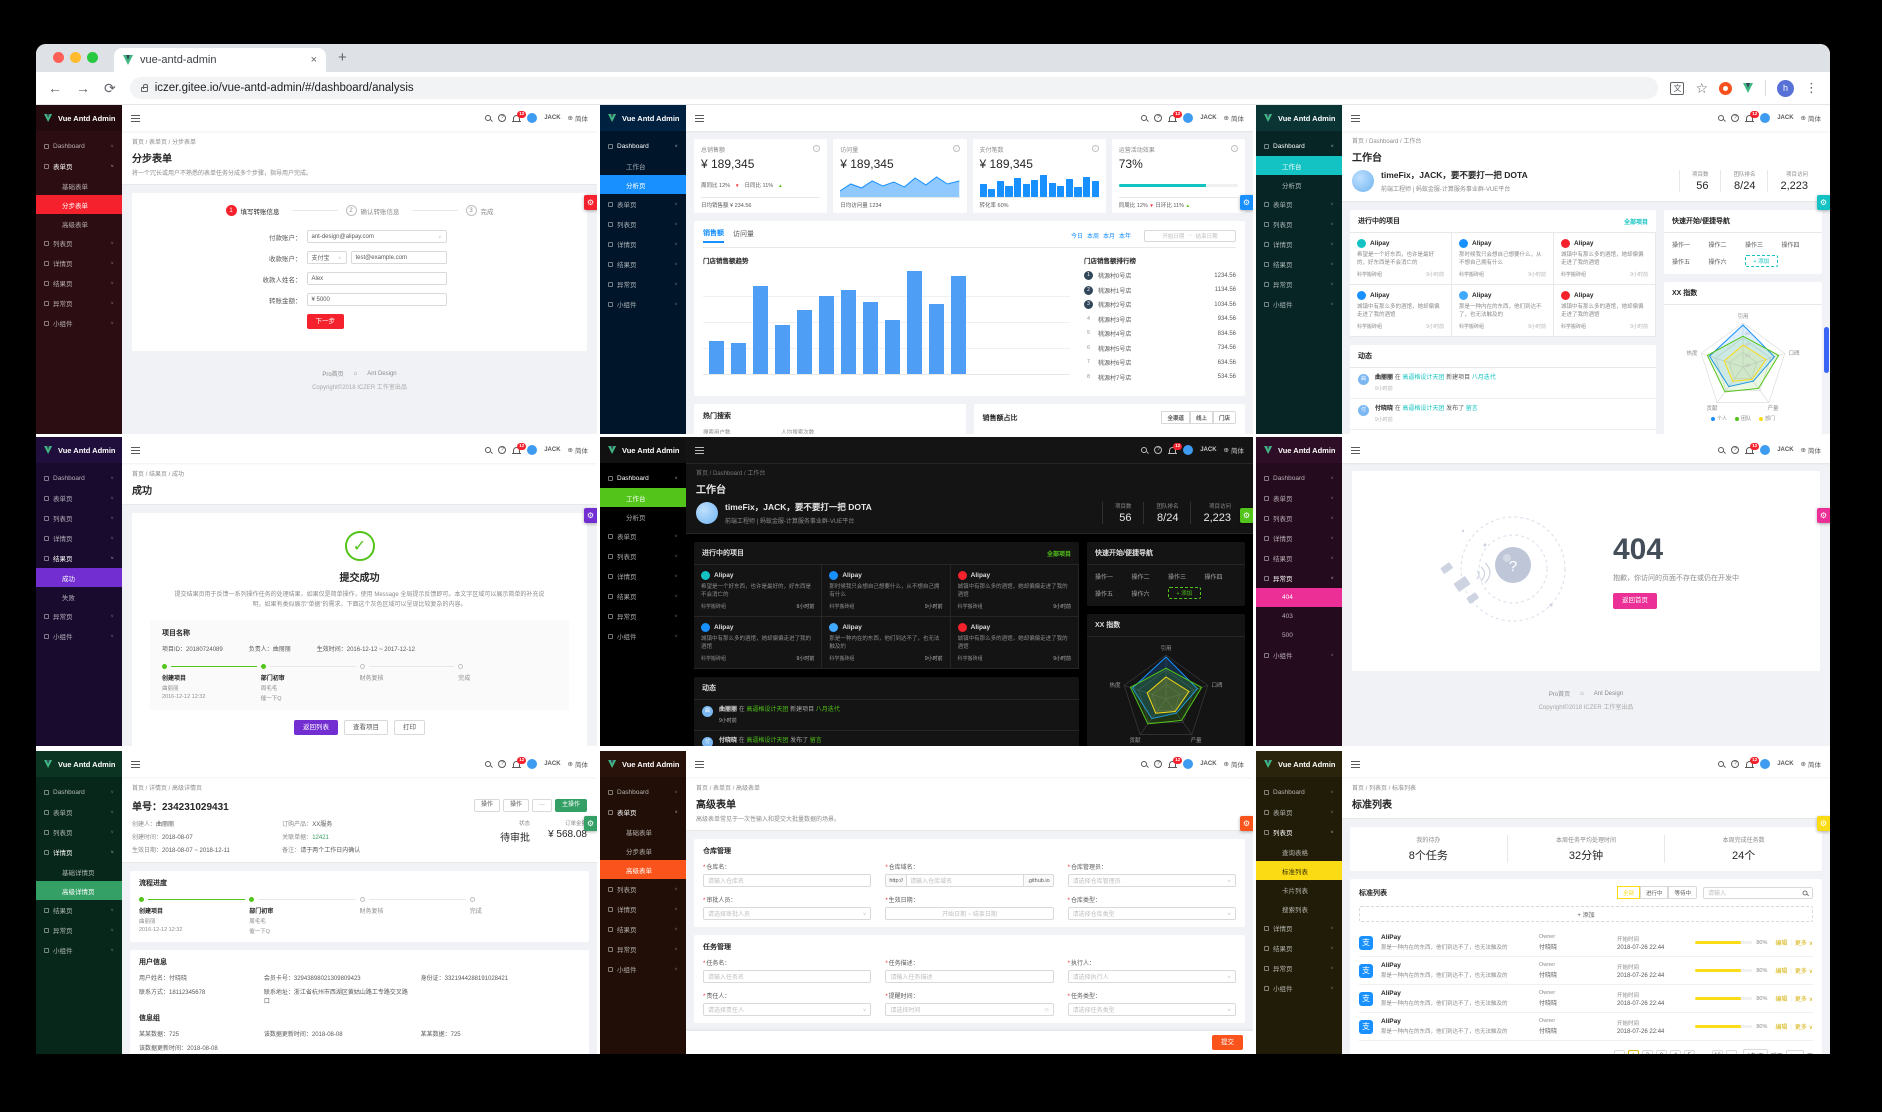 This screenshot has width=1882, height=1112. Describe the element at coordinates (643, 831) in the screenshot. I see `sidebar-item: 基础表单∨` at that location.